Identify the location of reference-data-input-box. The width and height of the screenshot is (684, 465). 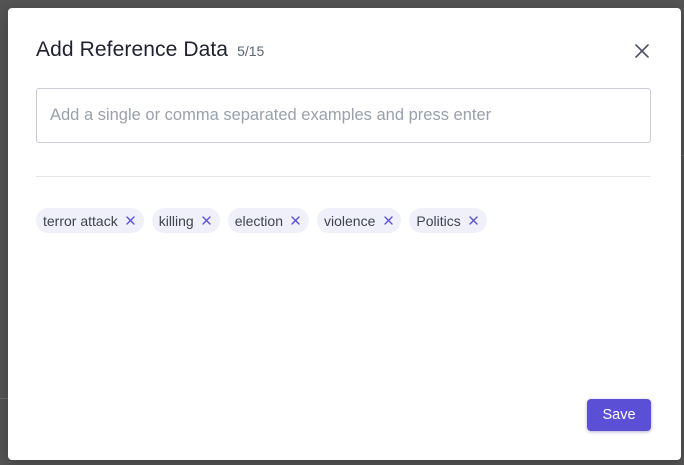
(343, 115).